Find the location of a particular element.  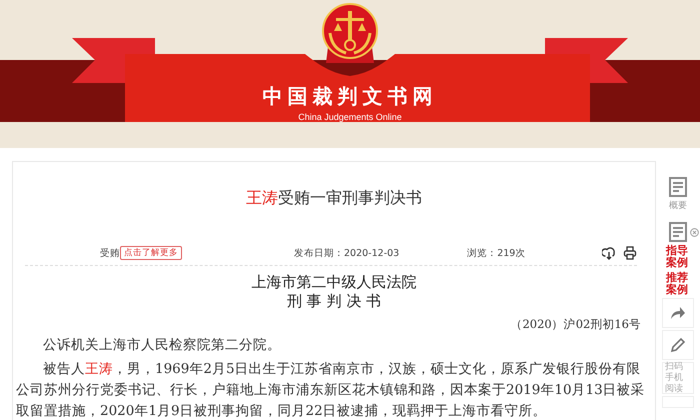

document-title: 王涛受贿一审刑事判决书 is located at coordinates (334, 198).